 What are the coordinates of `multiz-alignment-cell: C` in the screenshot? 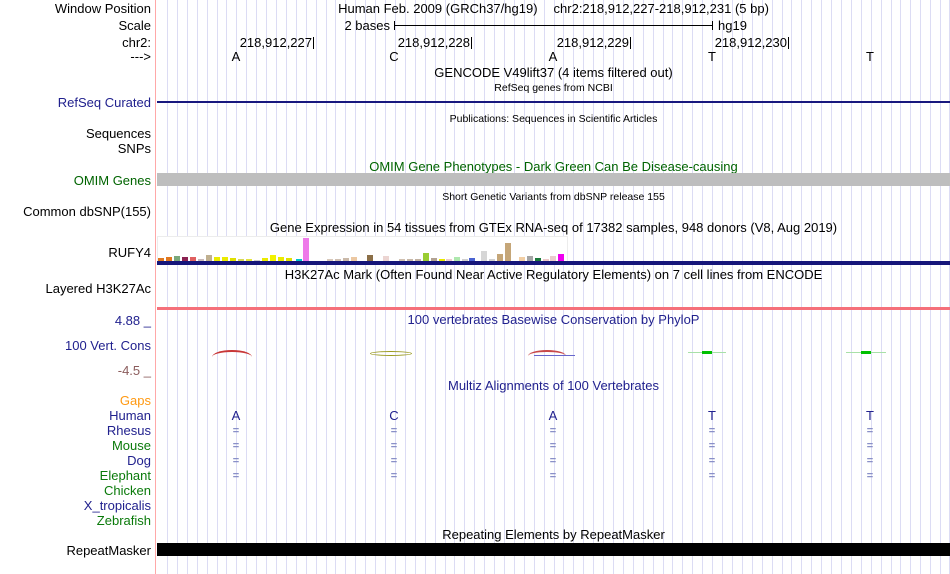 It's located at (394, 415).